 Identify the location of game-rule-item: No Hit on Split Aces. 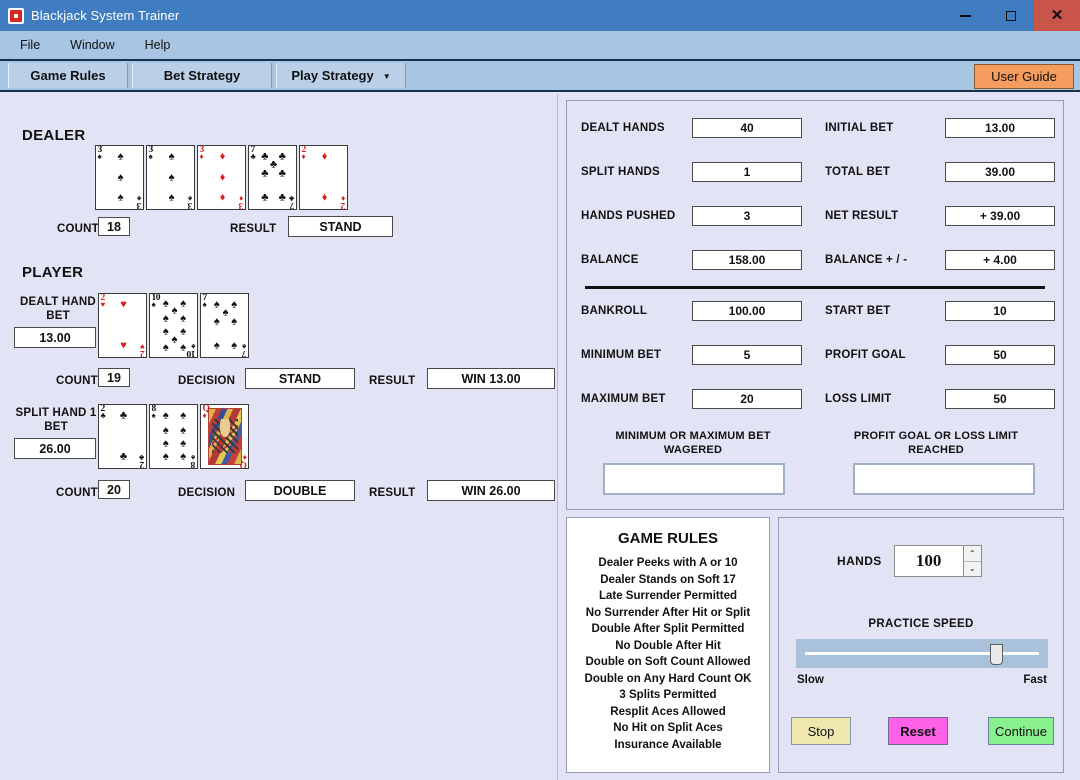
(668, 728).